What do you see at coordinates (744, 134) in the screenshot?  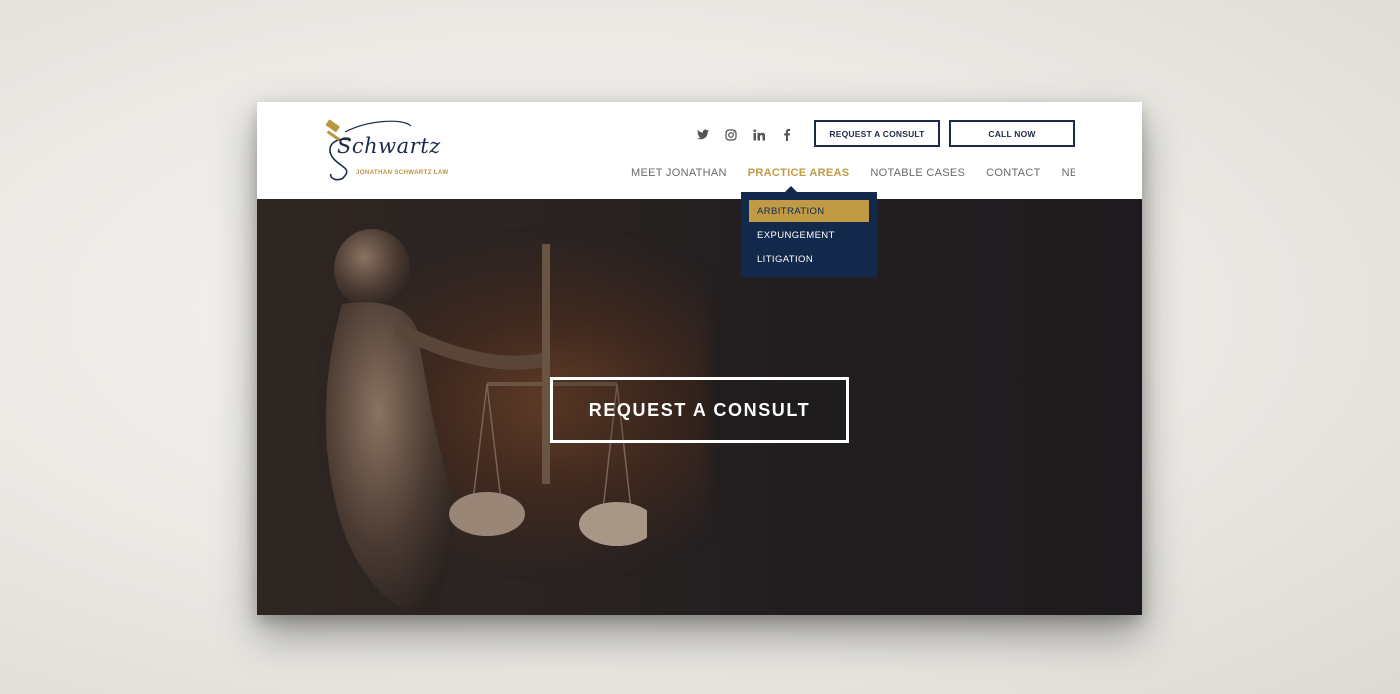 I see `social-links` at bounding box center [744, 134].